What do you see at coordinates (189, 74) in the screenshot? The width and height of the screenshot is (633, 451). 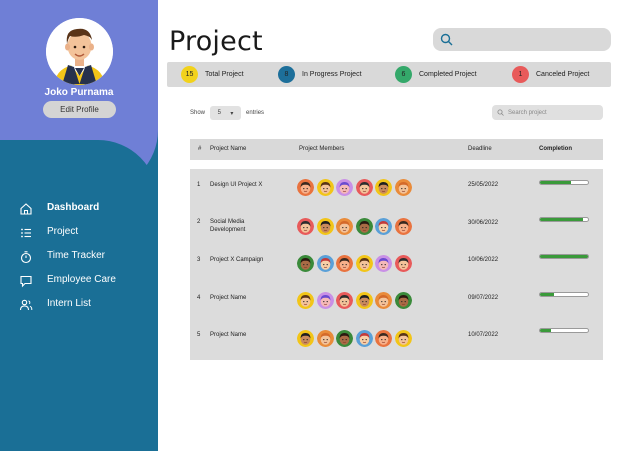 I see `stat-count-badge: 15` at bounding box center [189, 74].